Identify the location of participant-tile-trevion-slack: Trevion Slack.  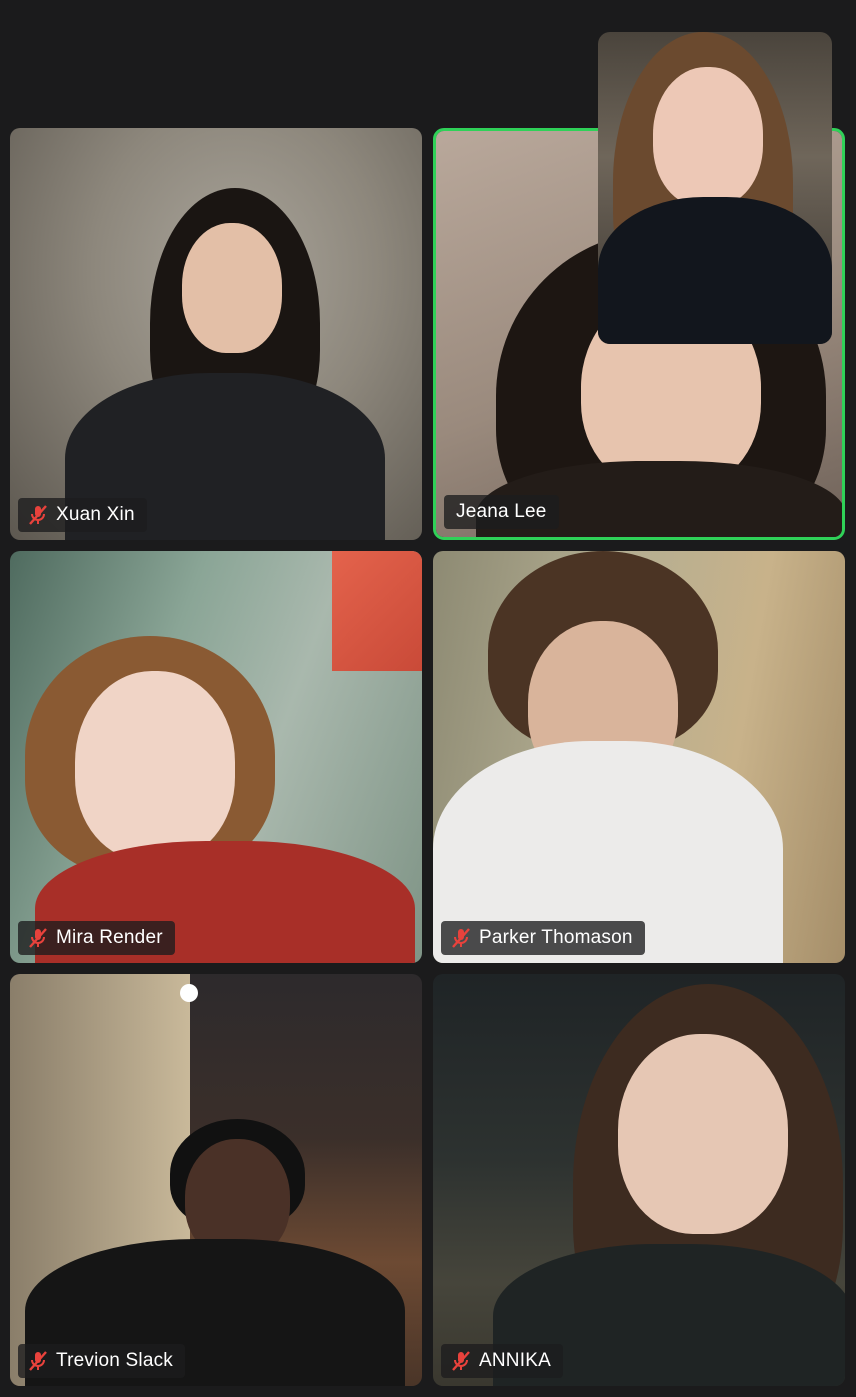
(216, 1180).